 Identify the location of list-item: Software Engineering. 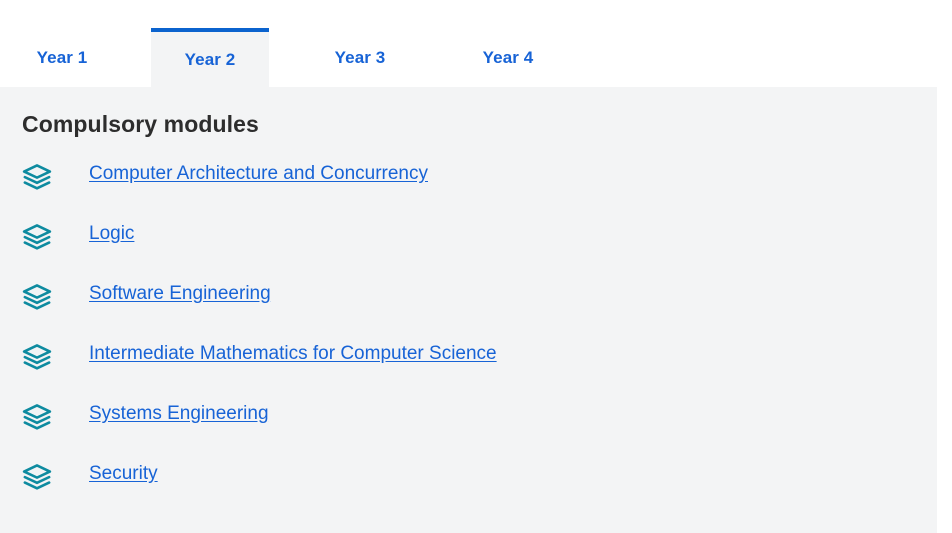
(468, 310).